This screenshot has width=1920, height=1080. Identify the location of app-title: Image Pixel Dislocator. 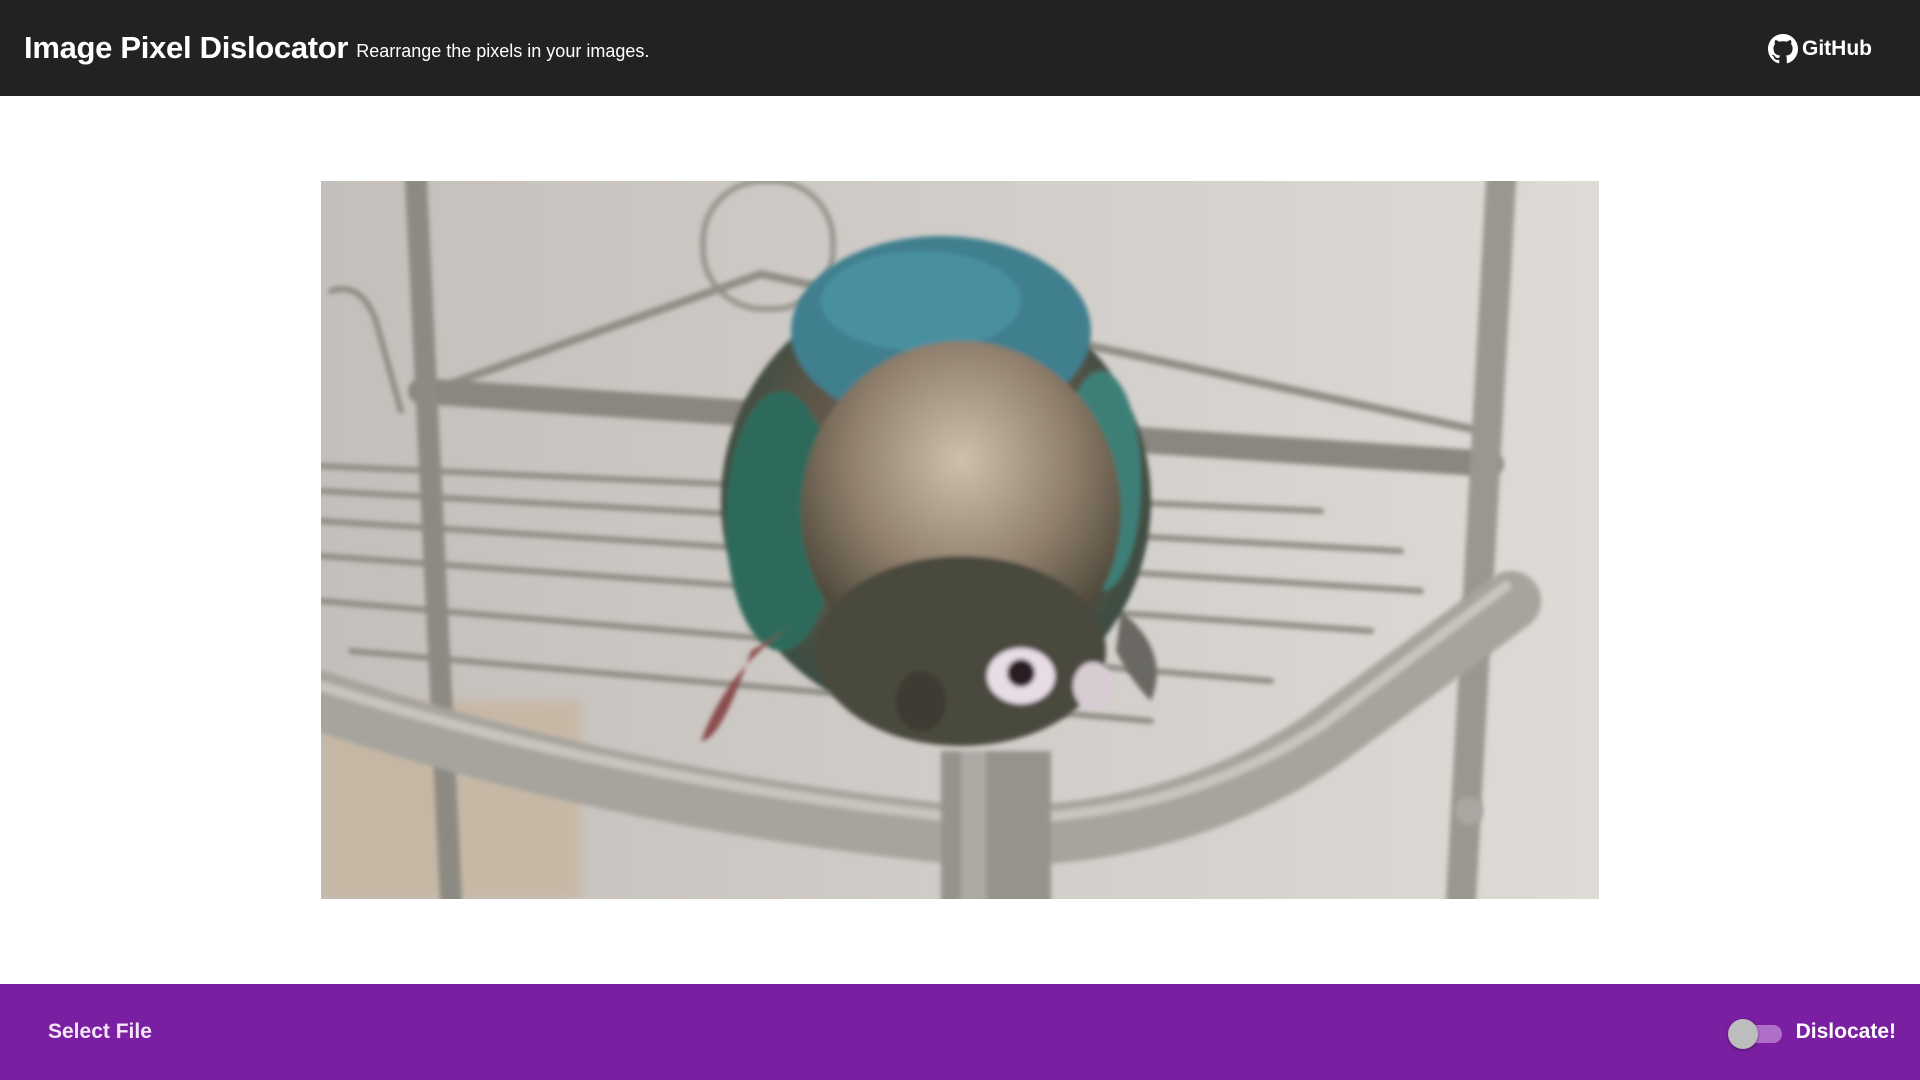
(186, 47).